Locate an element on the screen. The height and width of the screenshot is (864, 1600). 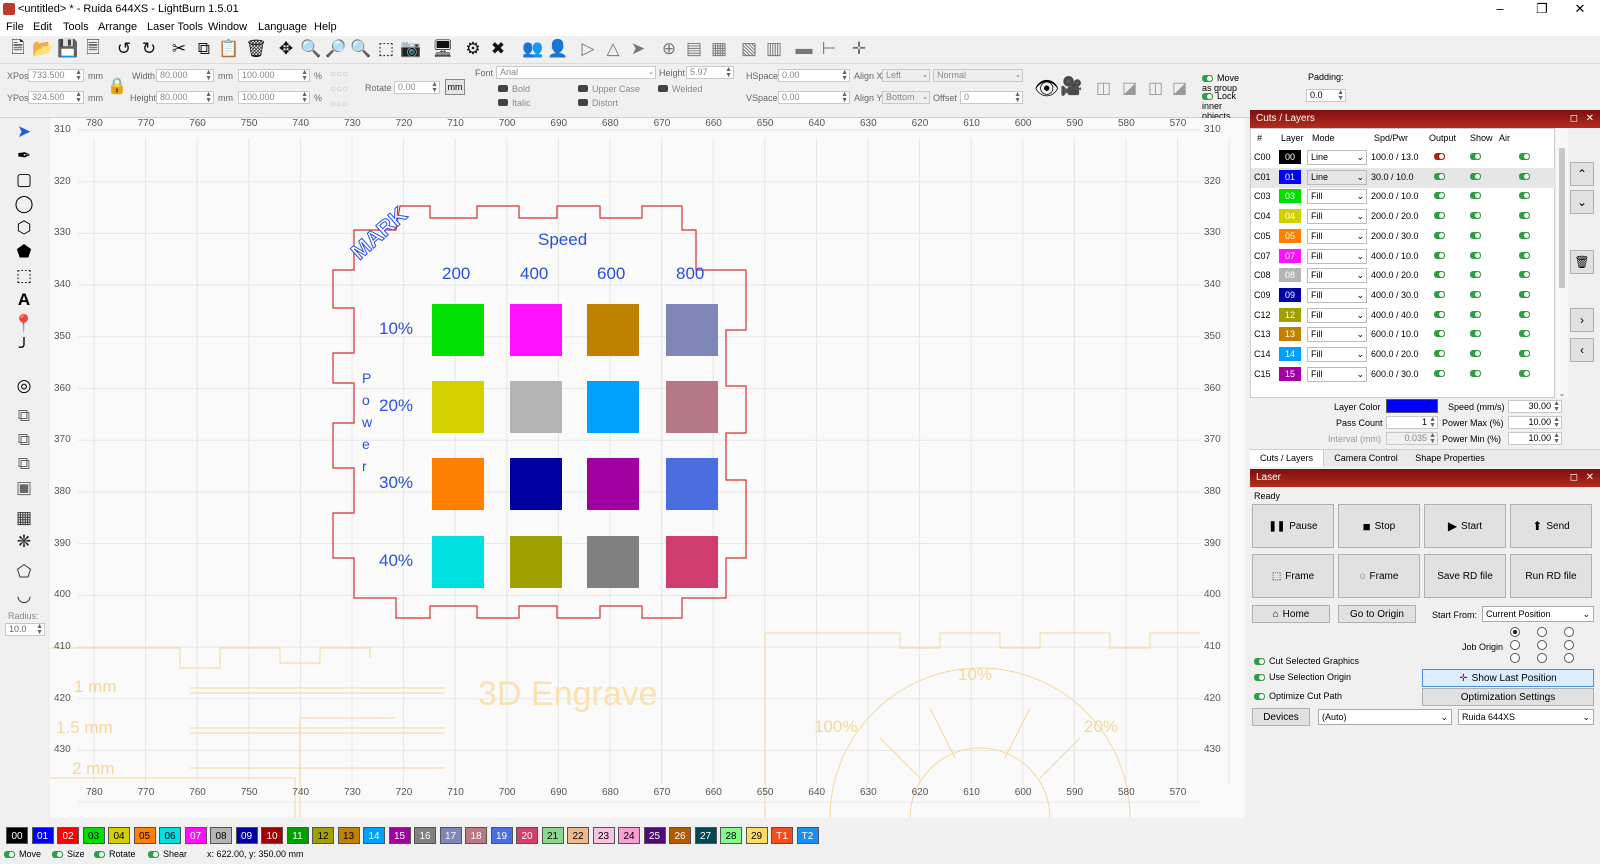
paste-icon: 📋 is located at coordinates (229, 49).